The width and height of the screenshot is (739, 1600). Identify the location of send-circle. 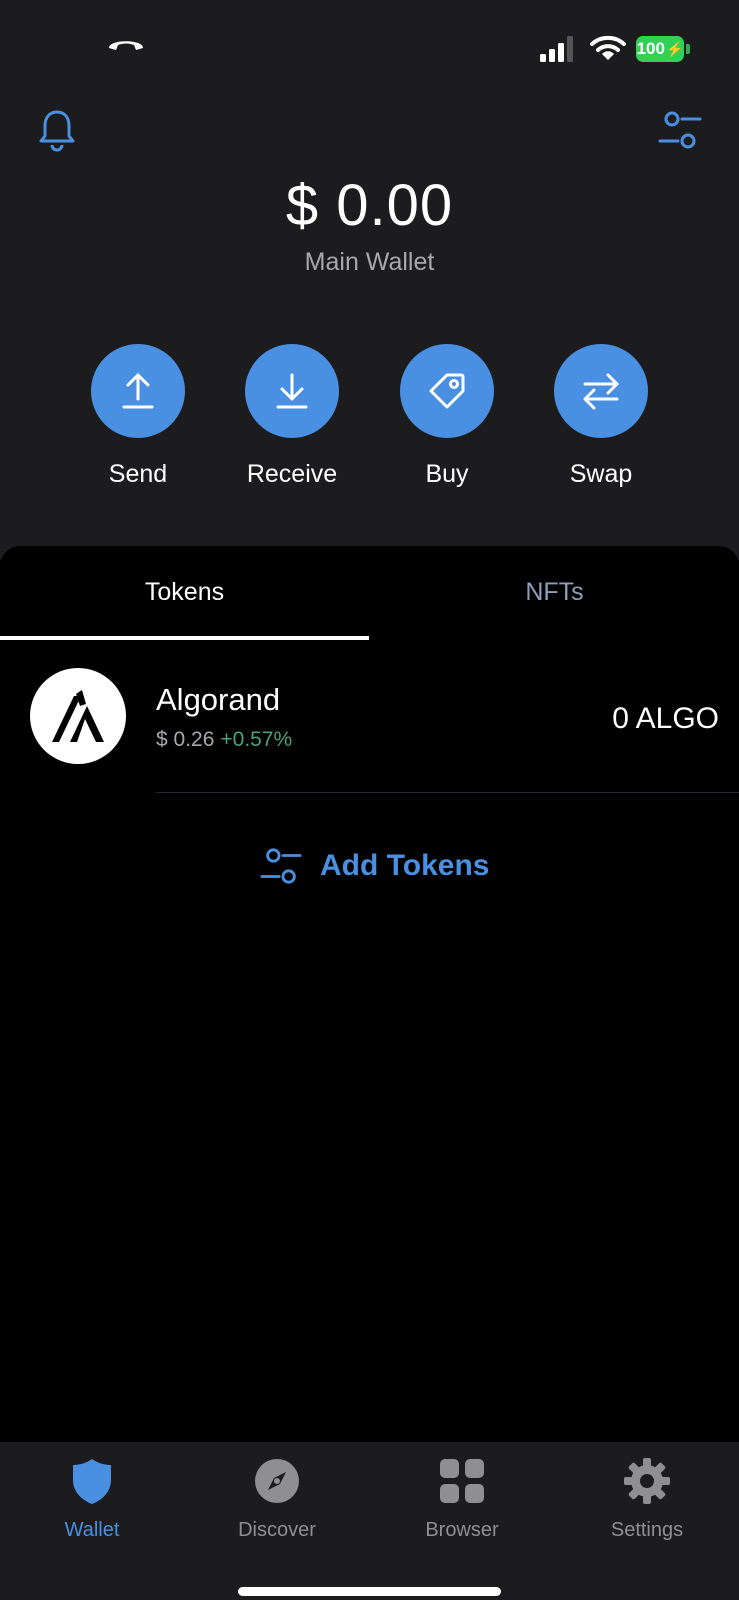
(138, 391).